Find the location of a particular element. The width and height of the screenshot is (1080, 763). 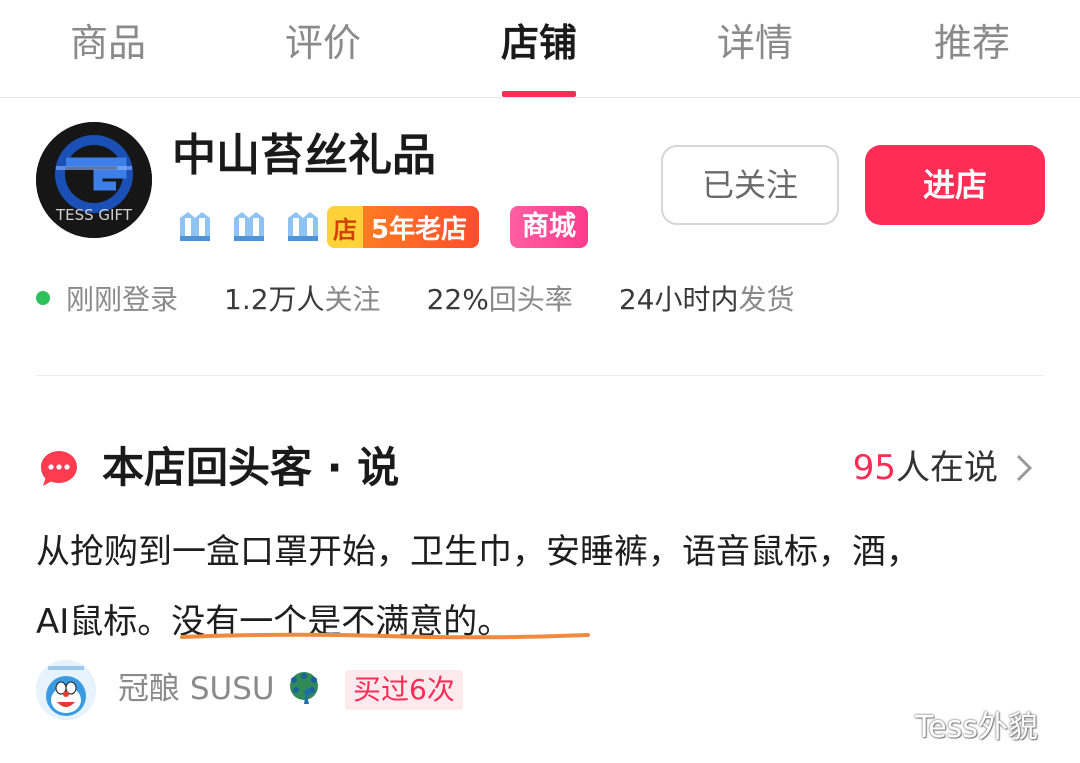

reviewers-count-link: 95人在说 is located at coordinates (925, 468).